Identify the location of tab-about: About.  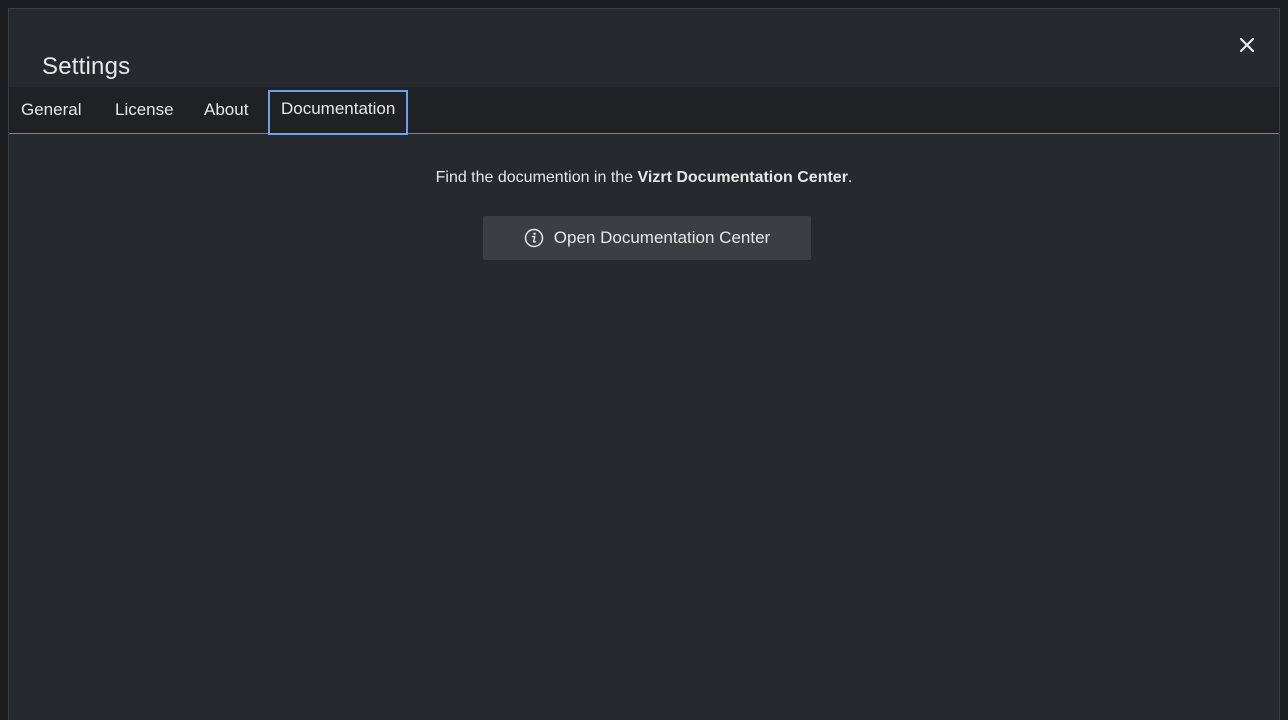
(226, 110).